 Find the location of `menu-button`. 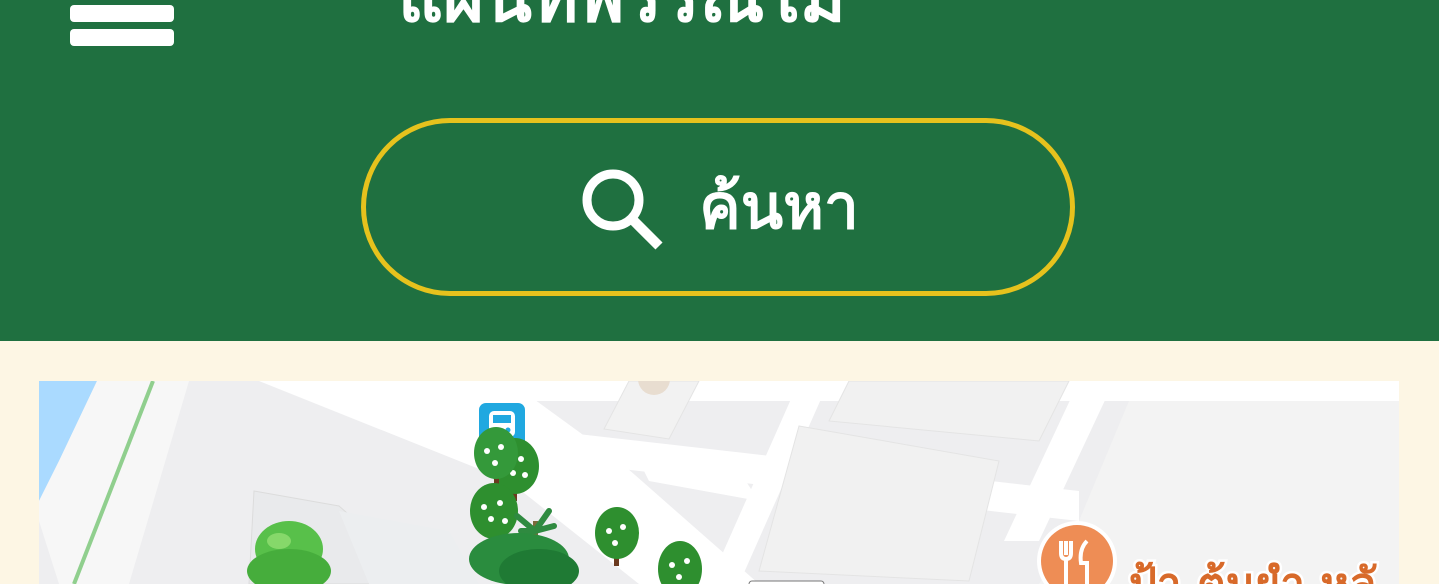

menu-button is located at coordinates (122, 24).